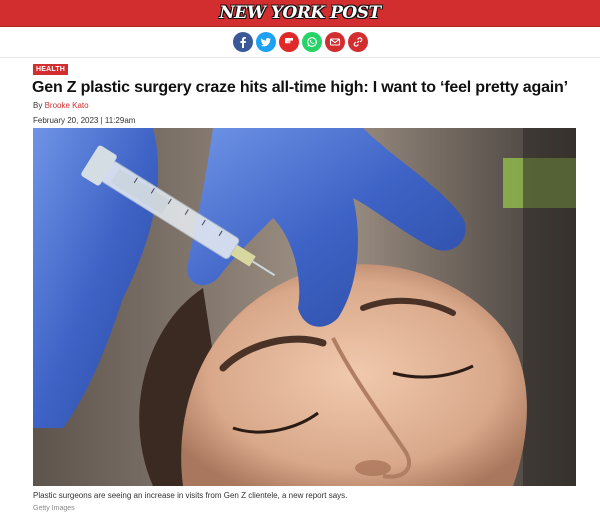 This screenshot has height=519, width=600. I want to click on email-icon, so click(334, 42).